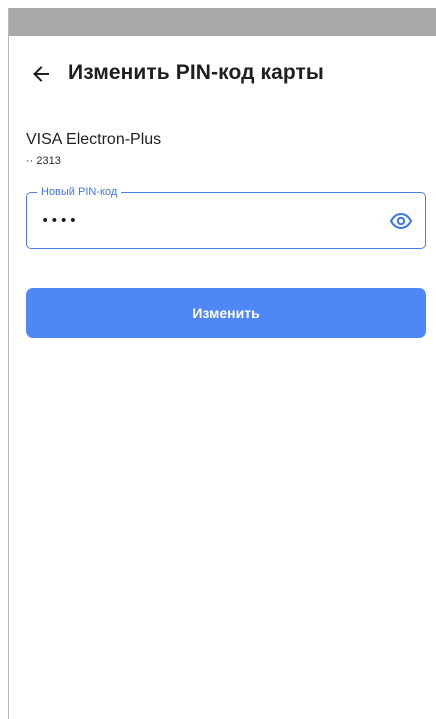 The width and height of the screenshot is (436, 719). What do you see at coordinates (43, 161) in the screenshot?
I see `card-number: ·· 2313` at bounding box center [43, 161].